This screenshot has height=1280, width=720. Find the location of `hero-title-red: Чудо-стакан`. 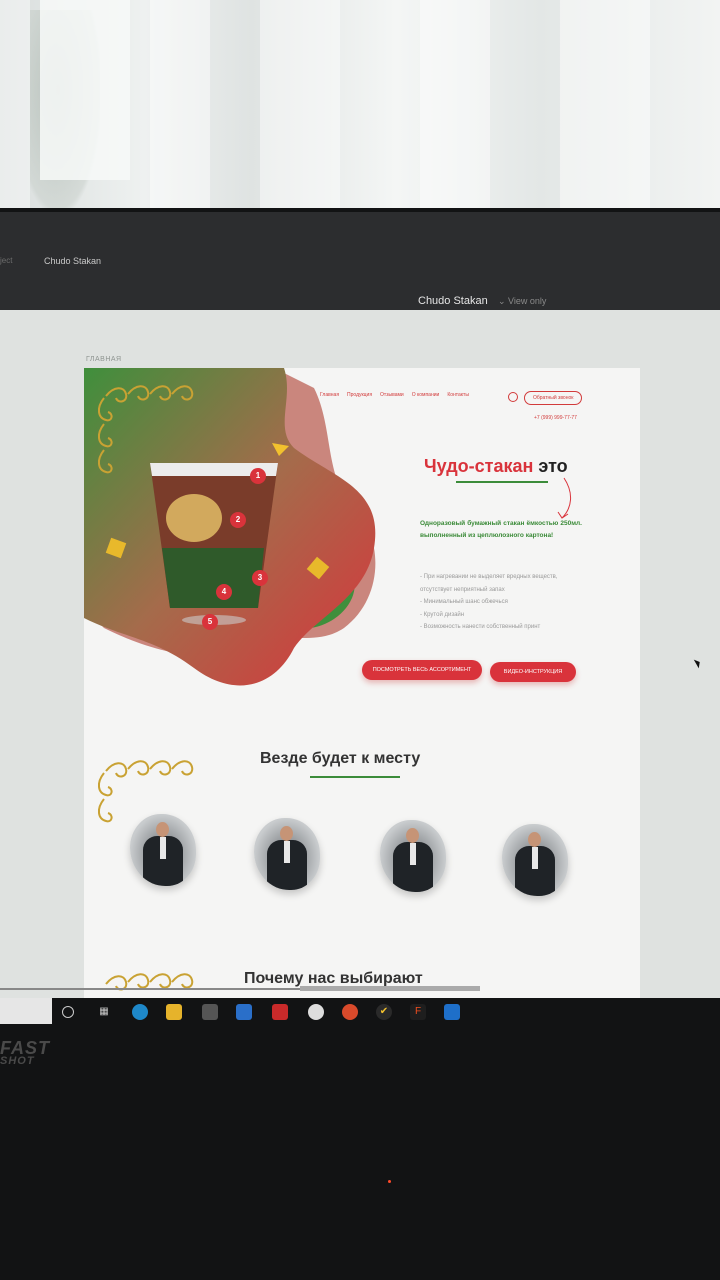

hero-title-red: Чудо-стакан is located at coordinates (479, 466).